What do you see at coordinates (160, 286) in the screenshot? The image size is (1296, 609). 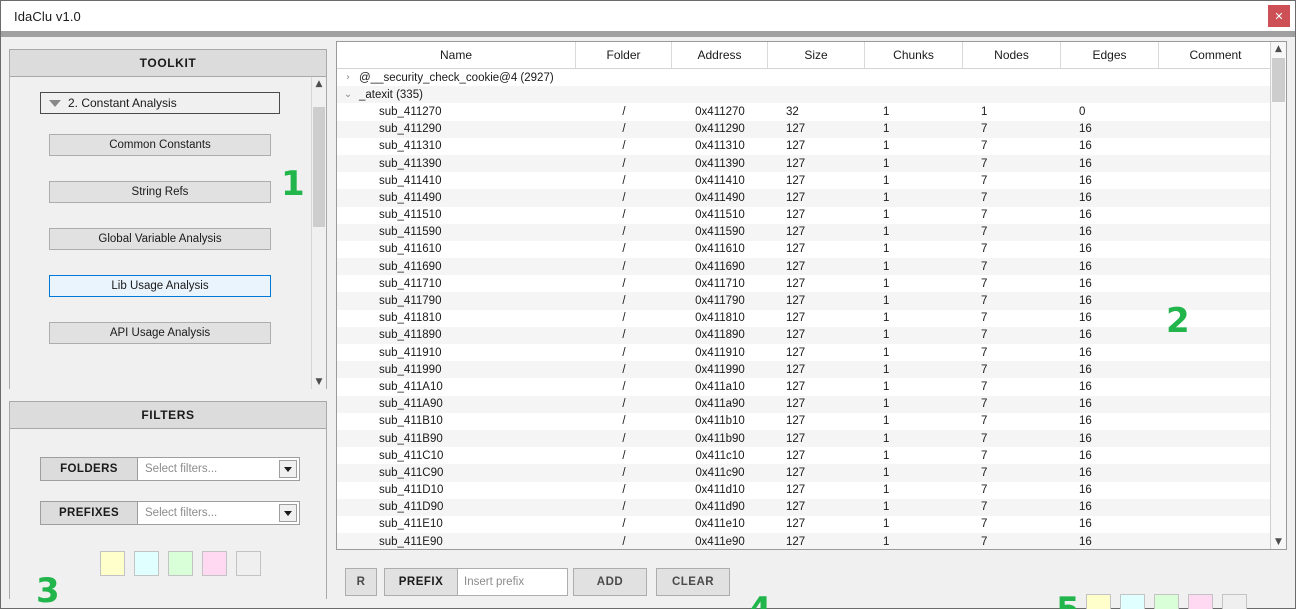 I see `toolkit-button-lib-usage-analysis: Lib Usage Analysis` at bounding box center [160, 286].